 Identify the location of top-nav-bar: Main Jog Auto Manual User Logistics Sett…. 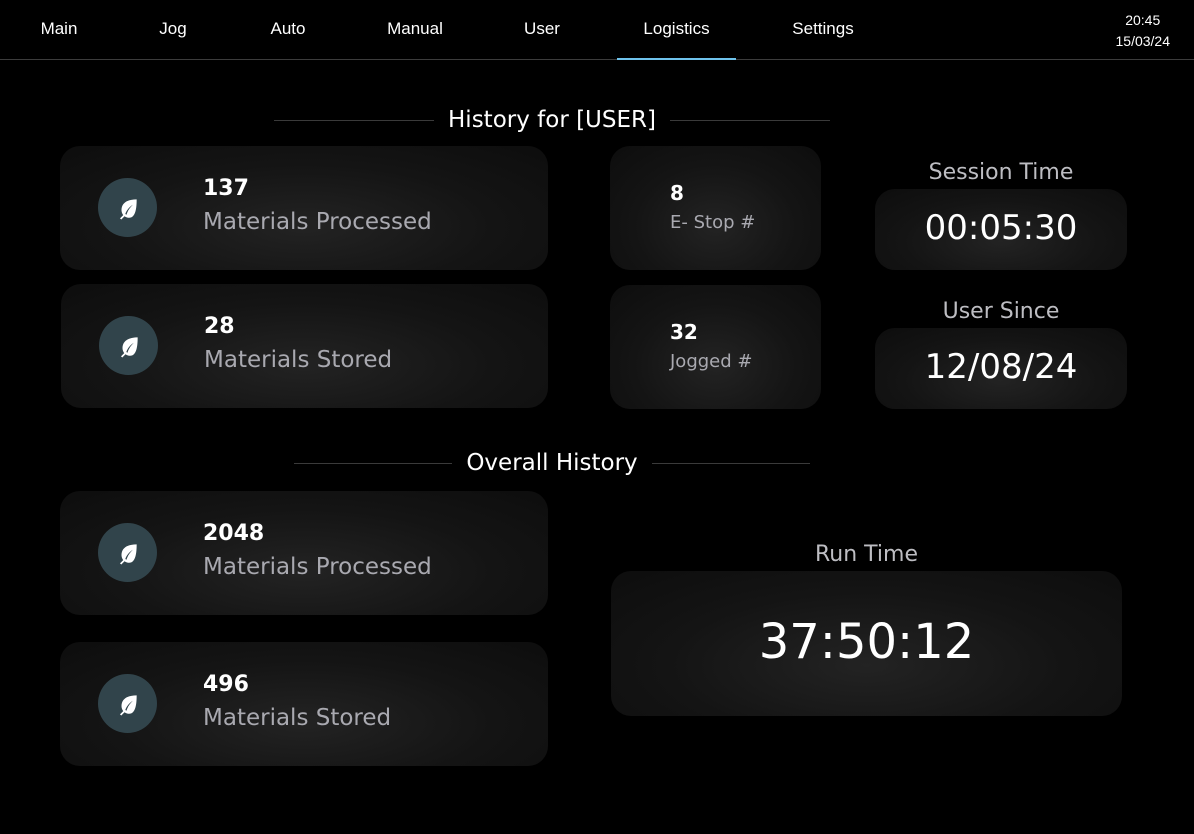
(597, 30).